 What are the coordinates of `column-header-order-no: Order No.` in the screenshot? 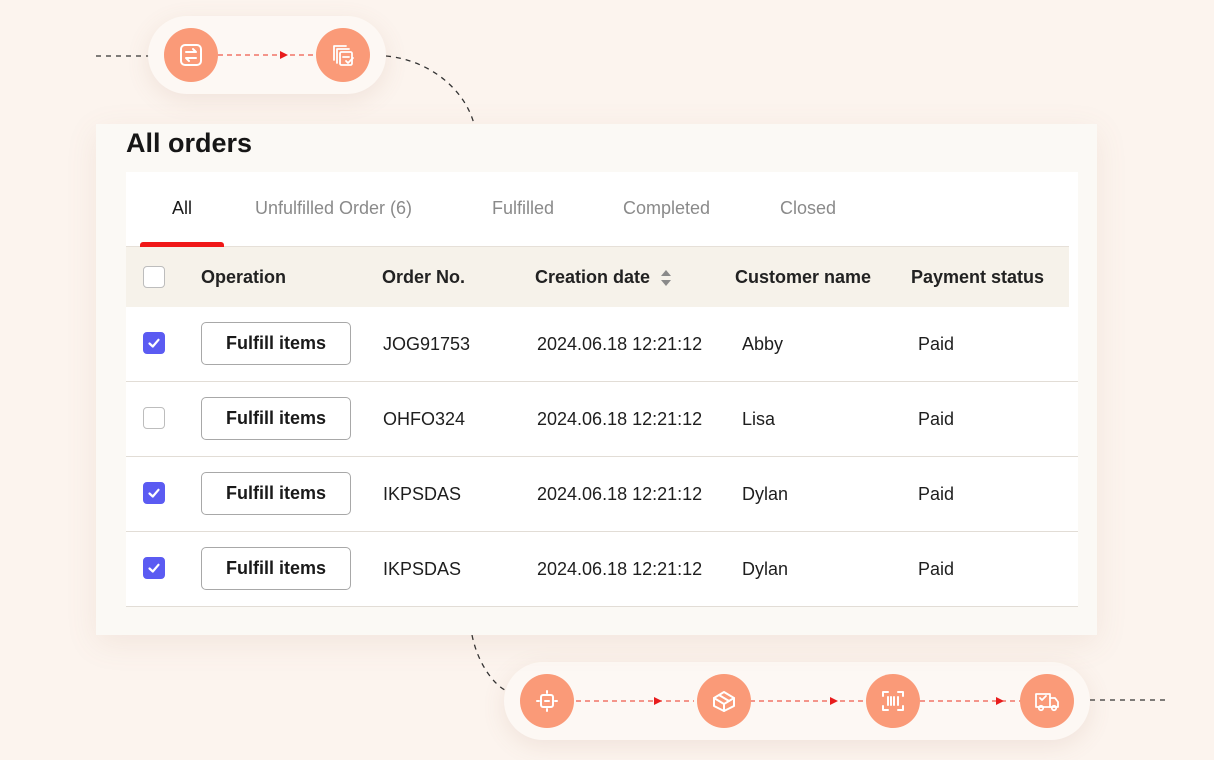 It's located at (424, 277).